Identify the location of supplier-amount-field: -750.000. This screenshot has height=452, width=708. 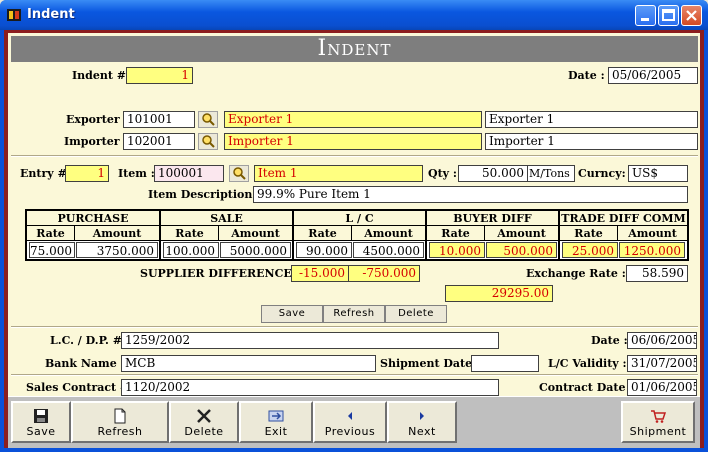
(384, 273).